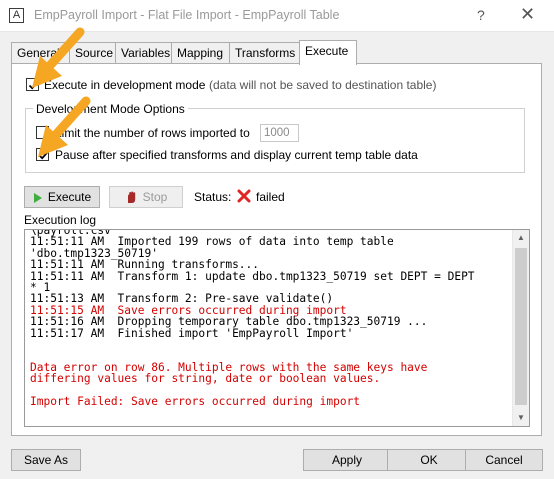 This screenshot has width=554, height=479. I want to click on scroll-up-icon: ▲, so click(521, 237).